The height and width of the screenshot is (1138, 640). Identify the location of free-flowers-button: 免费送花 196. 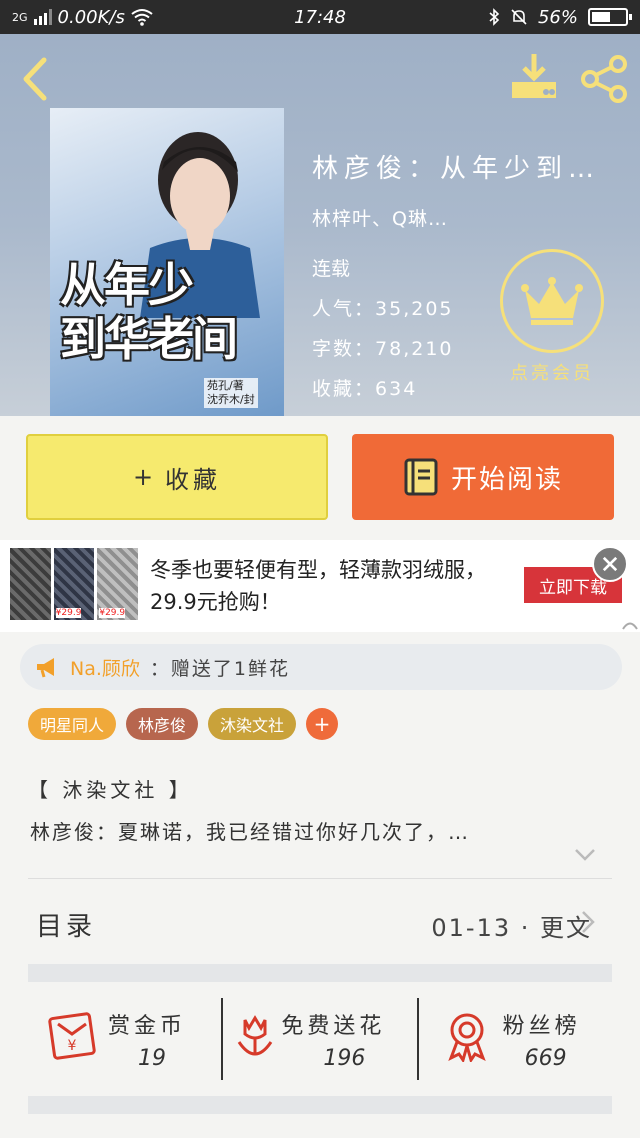
(318, 1039).